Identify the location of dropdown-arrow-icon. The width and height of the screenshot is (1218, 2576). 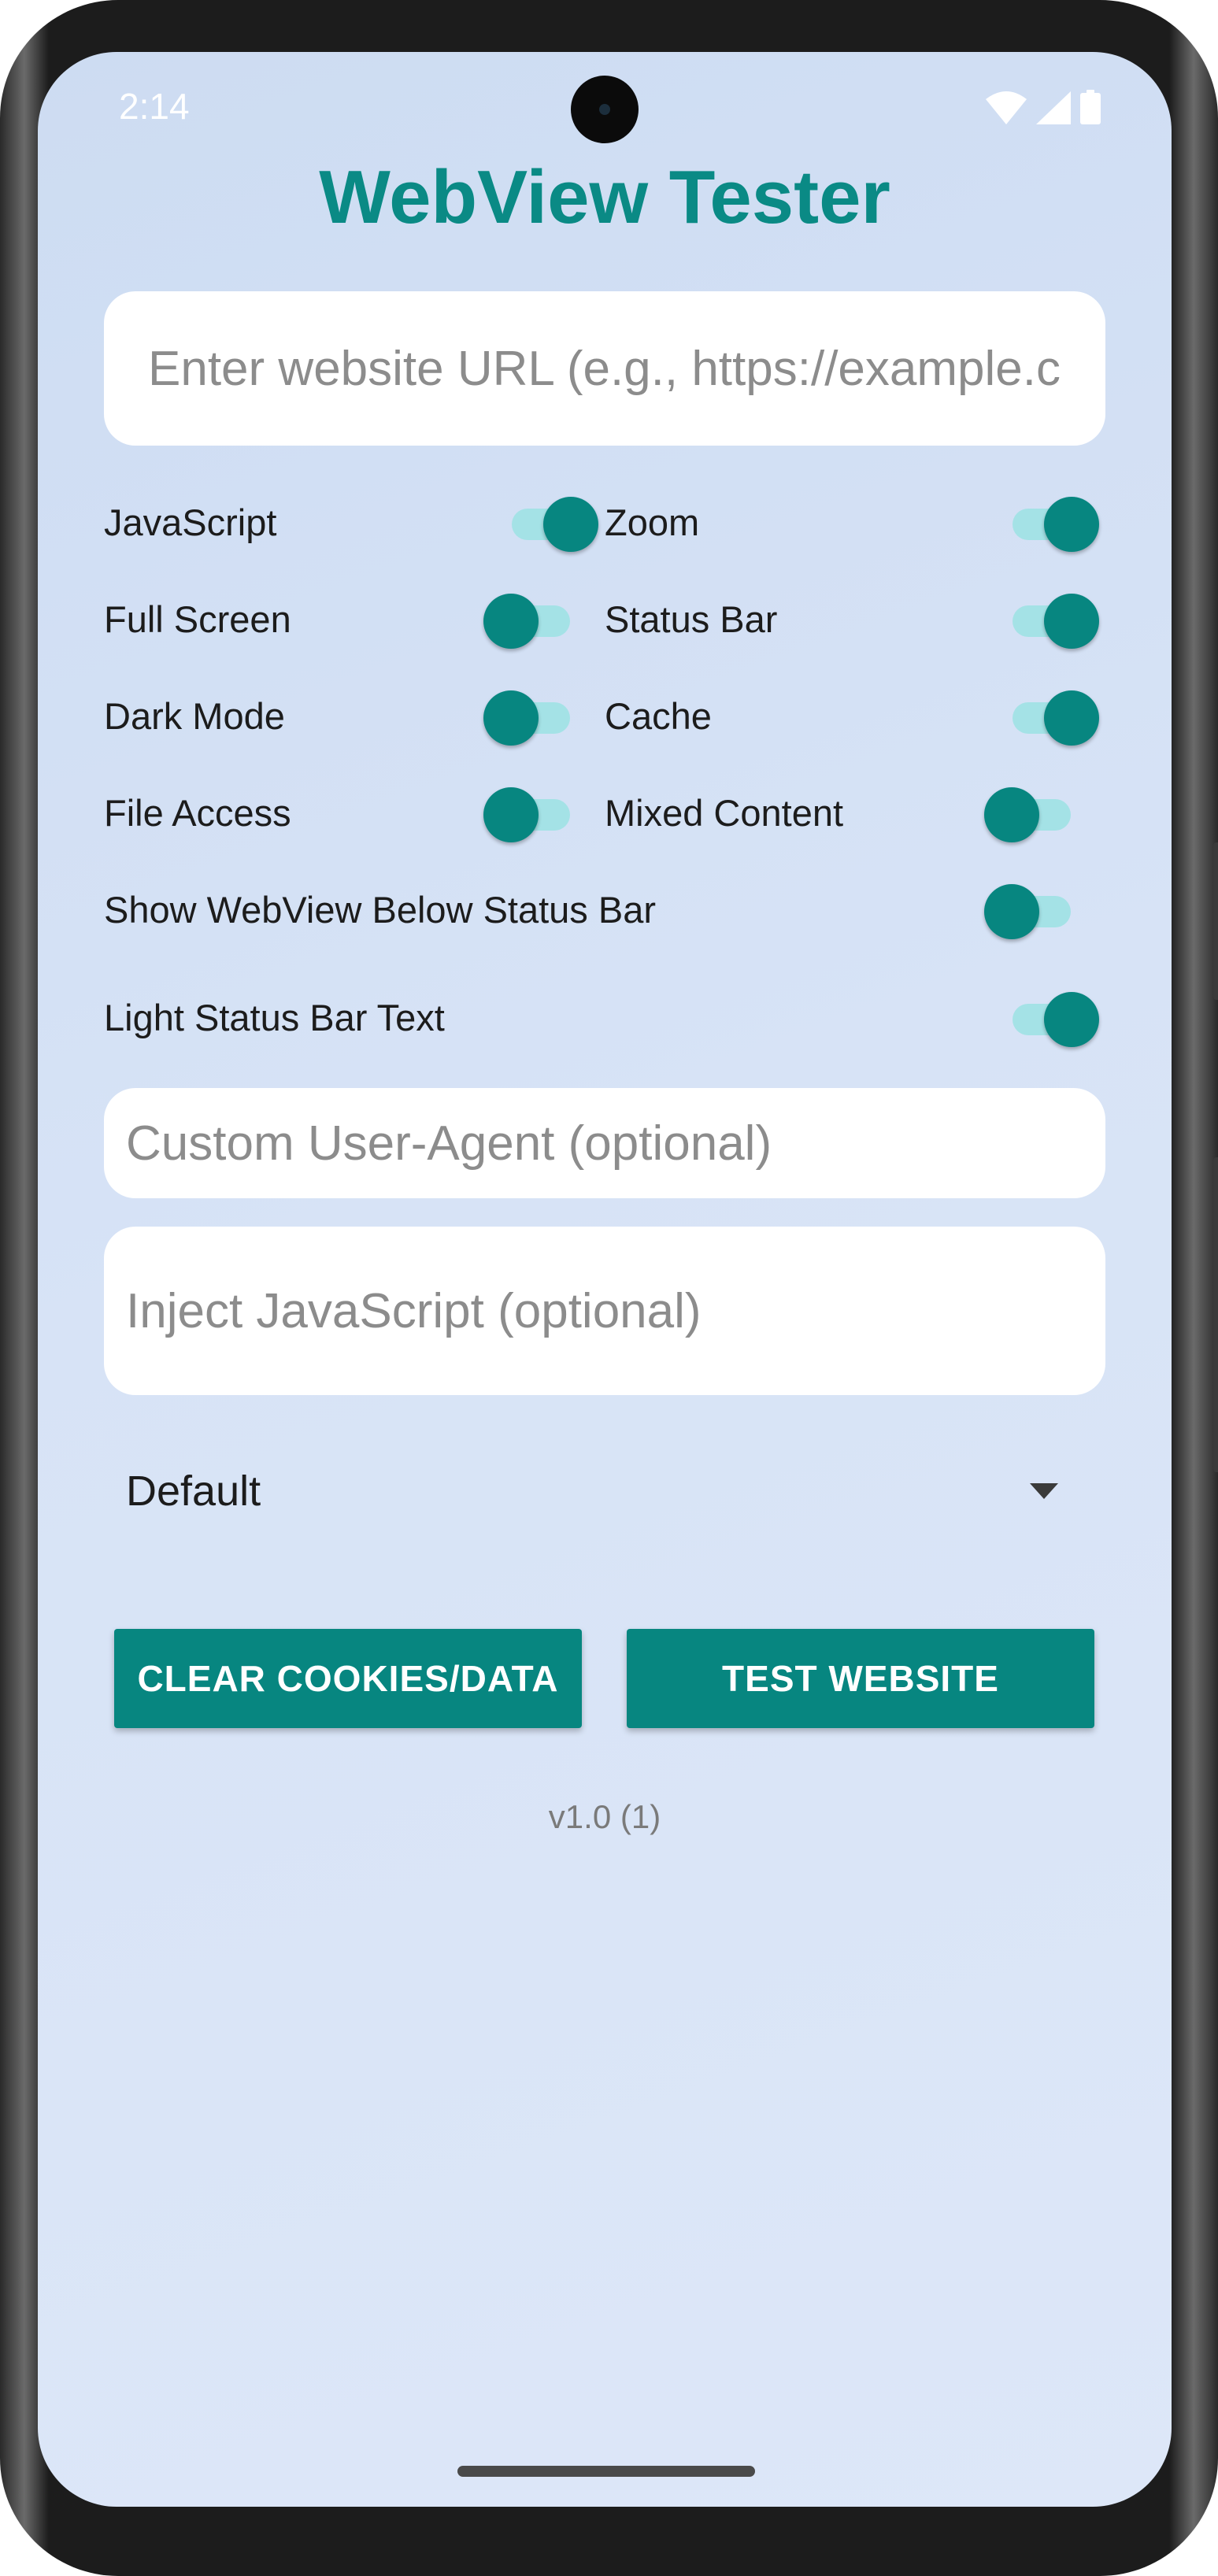
(1044, 1491).